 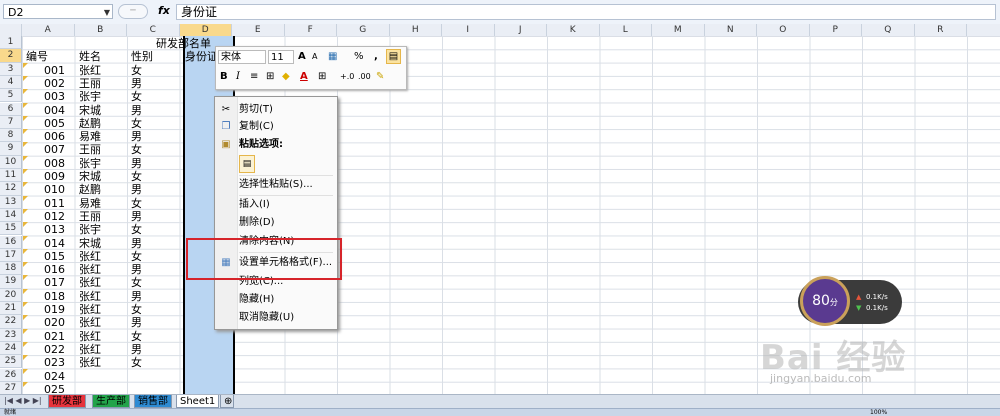 What do you see at coordinates (11, 215) in the screenshot?
I see `row-header: 14` at bounding box center [11, 215].